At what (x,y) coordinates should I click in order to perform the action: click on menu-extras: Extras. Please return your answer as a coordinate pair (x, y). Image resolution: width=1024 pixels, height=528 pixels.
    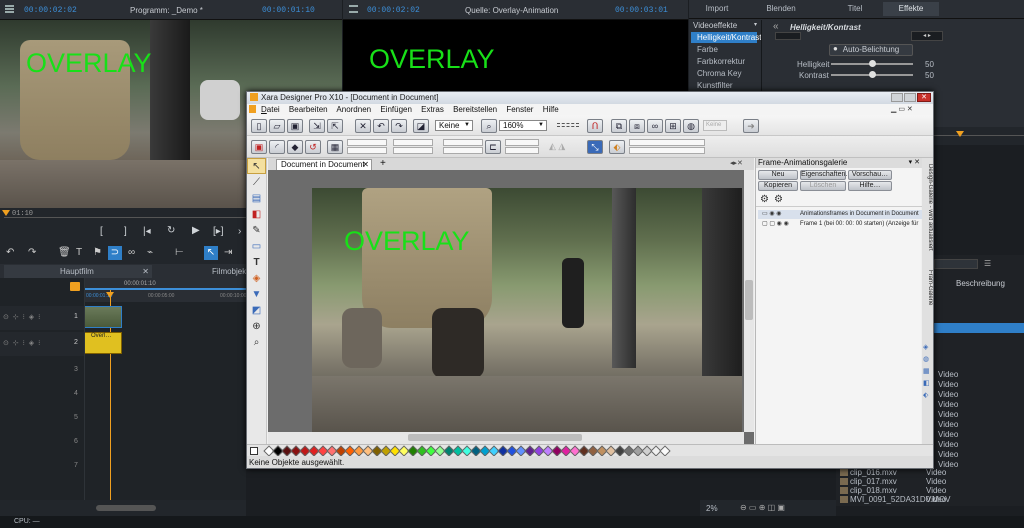
    Looking at the image, I should click on (432, 109).